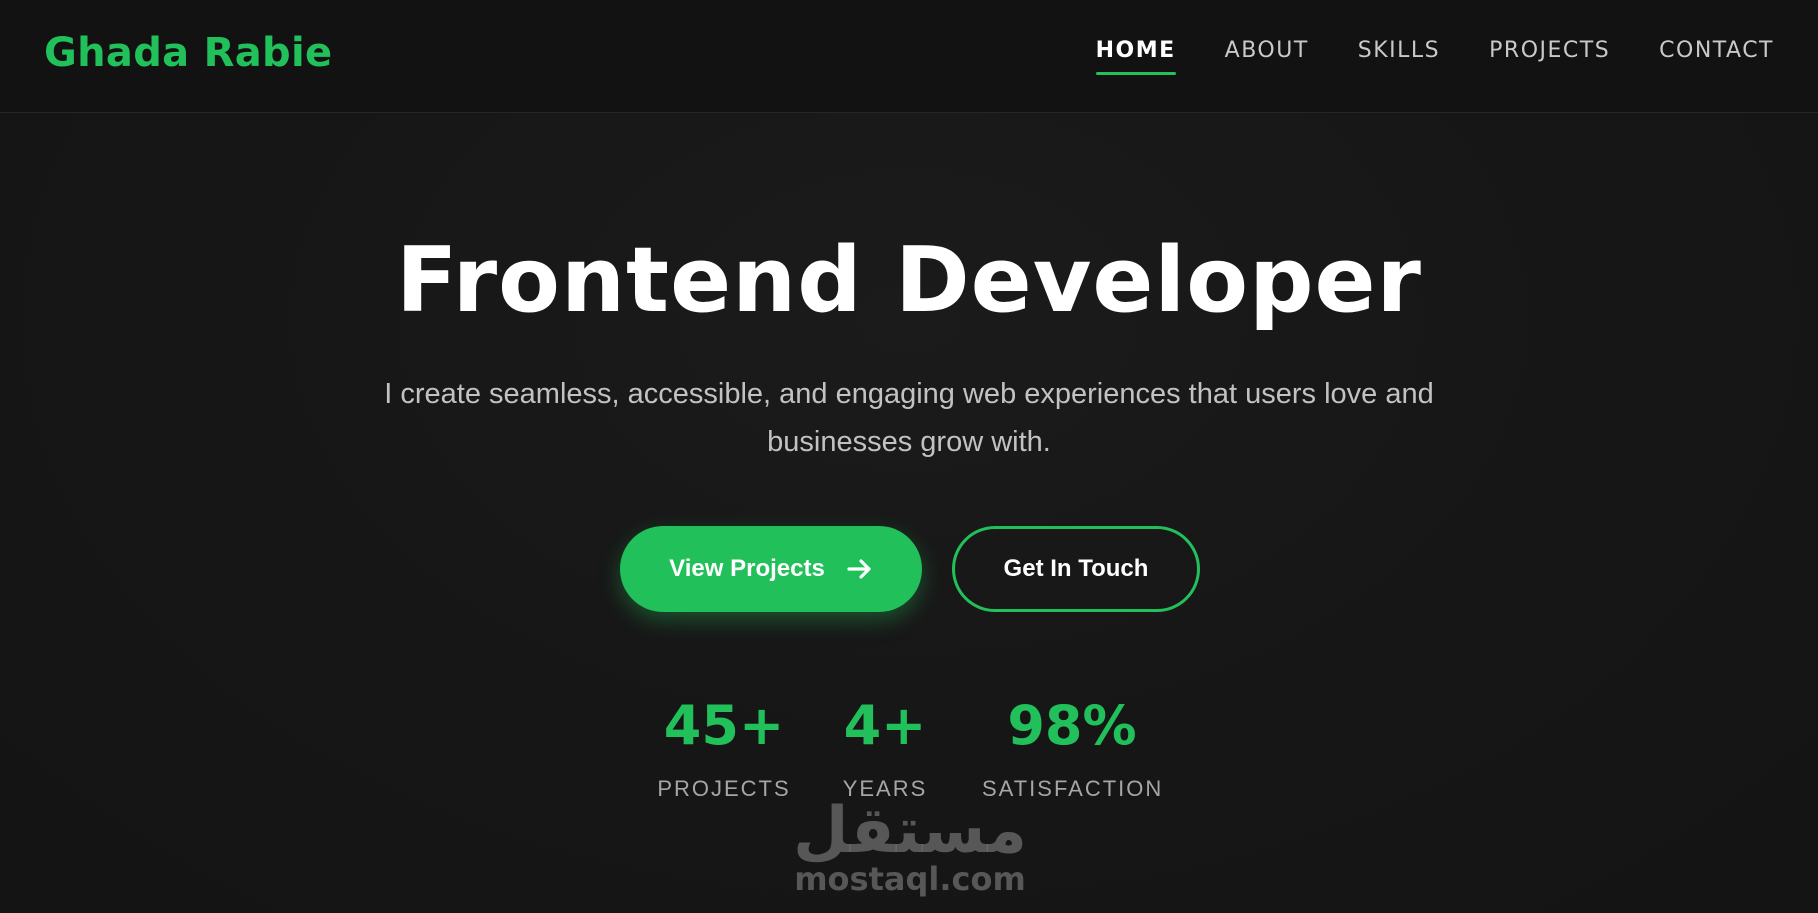  I want to click on nav-item-home: HOME, so click(1135, 56).